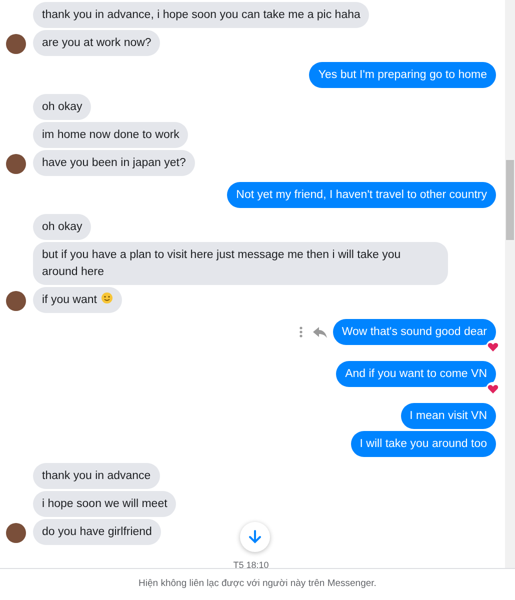 Image resolution: width=515 pixels, height=600 pixels. What do you see at coordinates (361, 195) in the screenshot?
I see `message-bubble: Not yet my friend, I haven't travel to other country` at bounding box center [361, 195].